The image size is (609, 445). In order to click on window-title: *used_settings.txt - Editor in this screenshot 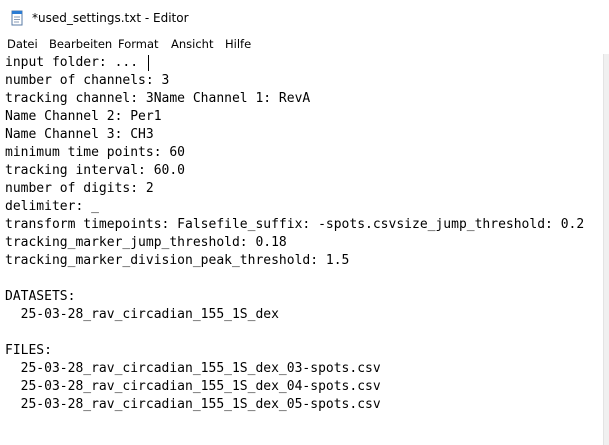, I will do `click(110, 18)`.